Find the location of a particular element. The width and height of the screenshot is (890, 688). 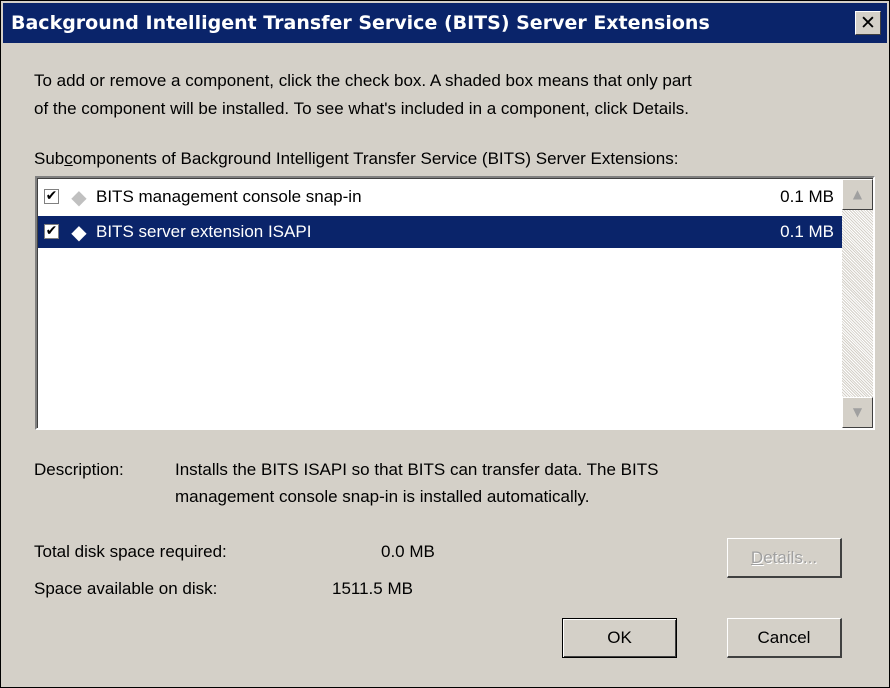

arrow-down-icon: ▼ is located at coordinates (857, 412).